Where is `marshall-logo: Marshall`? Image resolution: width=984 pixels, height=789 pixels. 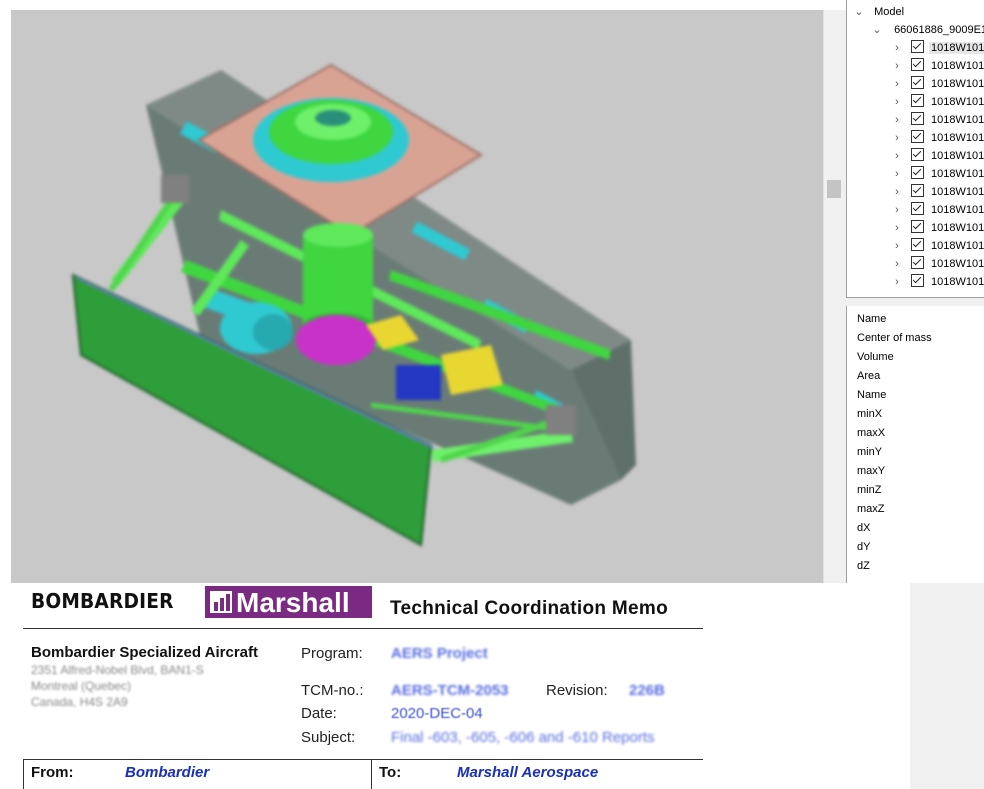
marshall-logo: Marshall is located at coordinates (288, 602).